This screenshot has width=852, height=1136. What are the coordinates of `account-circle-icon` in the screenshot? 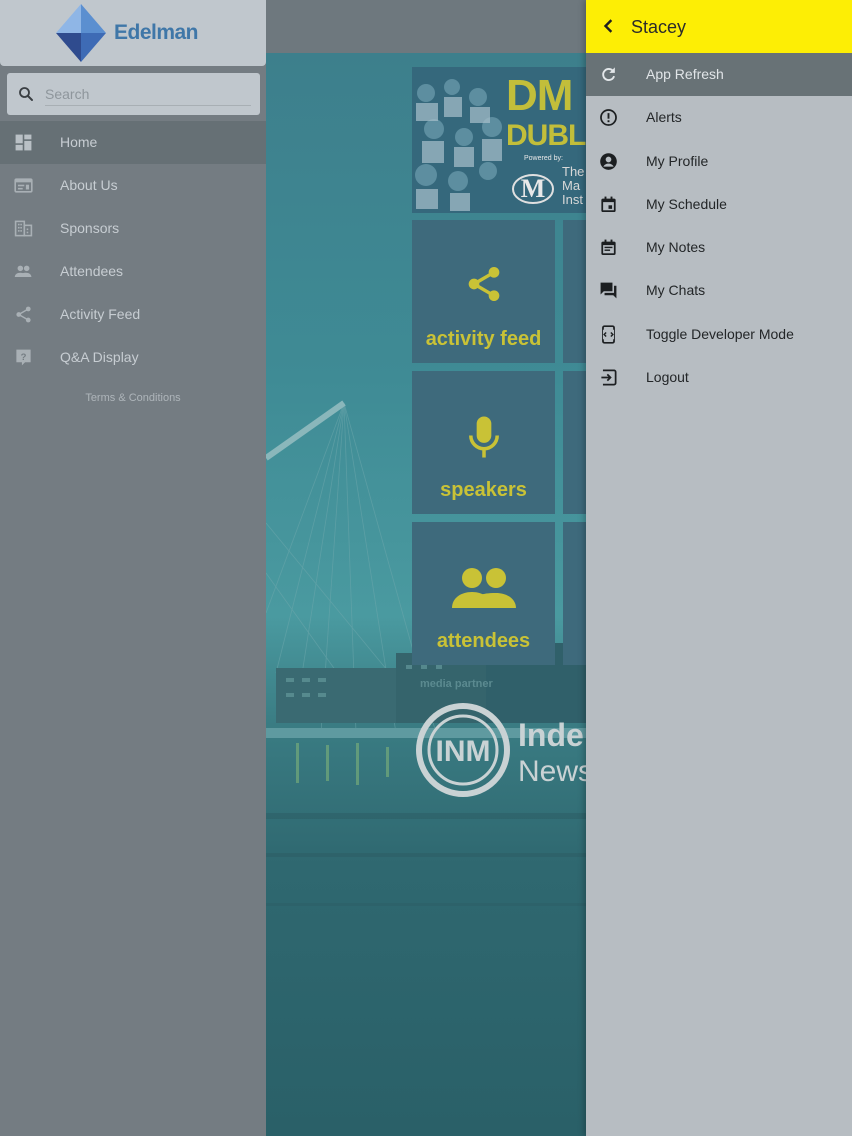 It's located at (608, 161).